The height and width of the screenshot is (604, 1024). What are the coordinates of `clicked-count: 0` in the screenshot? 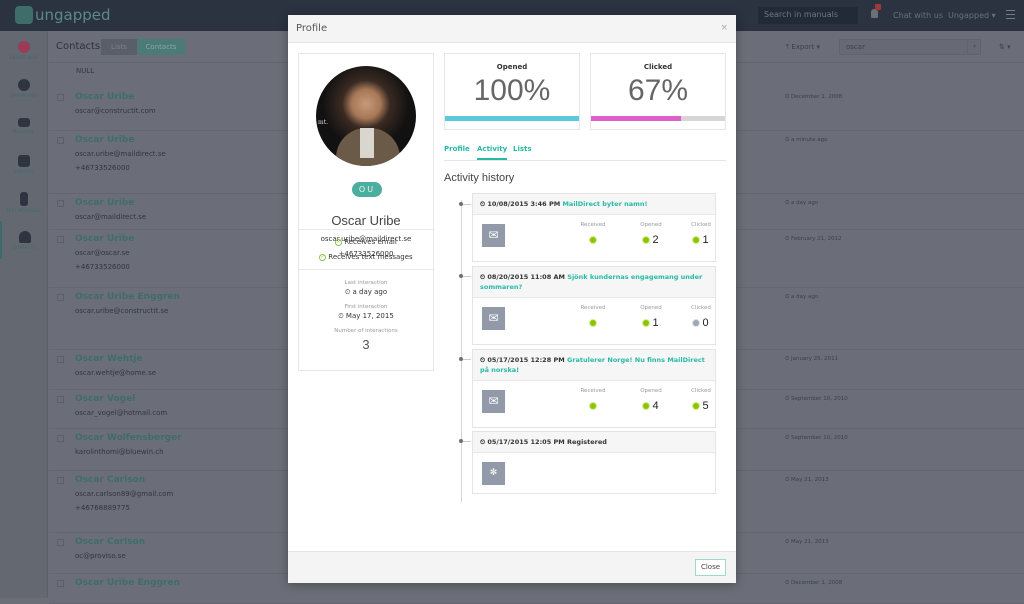 It's located at (705, 323).